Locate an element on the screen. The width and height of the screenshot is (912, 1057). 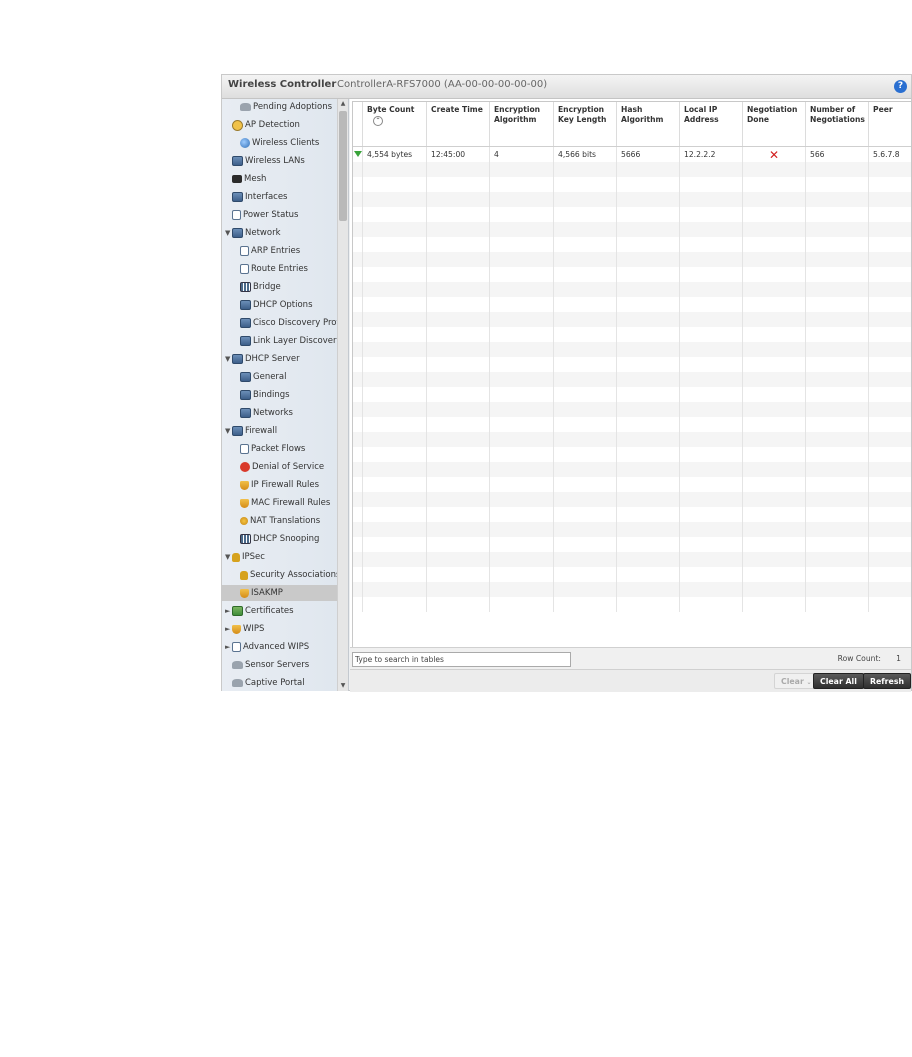
sidebar-item: ▼ Network is located at coordinates (251, 233).